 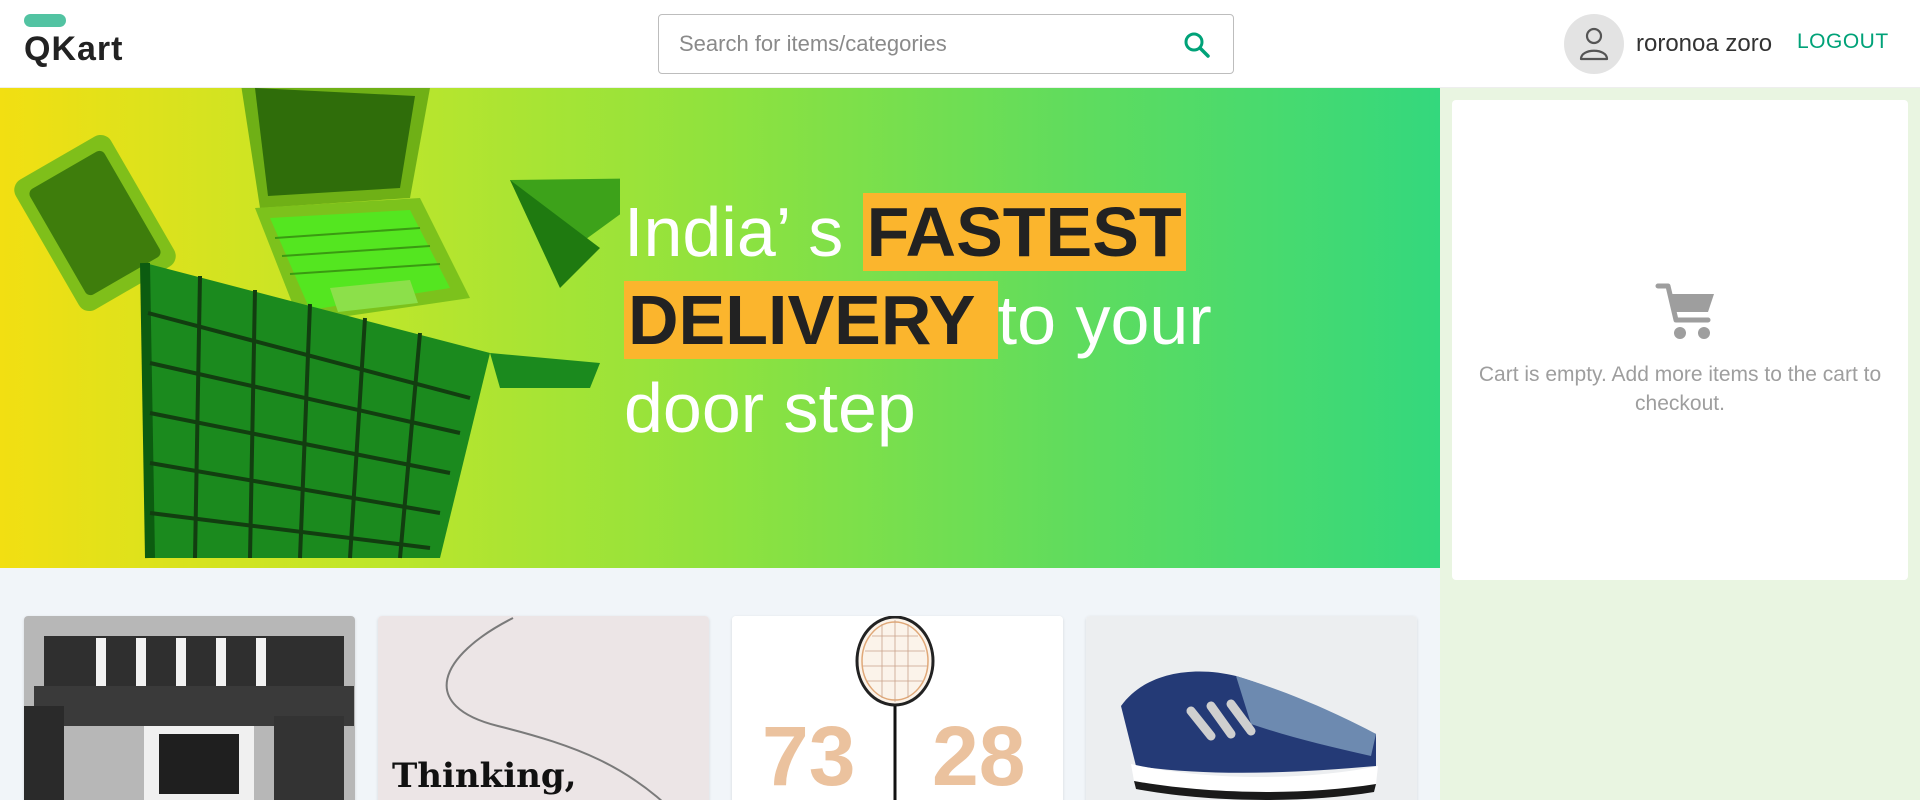 What do you see at coordinates (811, 320) in the screenshot?
I see `hero-highlight-delivery: DELIVERY` at bounding box center [811, 320].